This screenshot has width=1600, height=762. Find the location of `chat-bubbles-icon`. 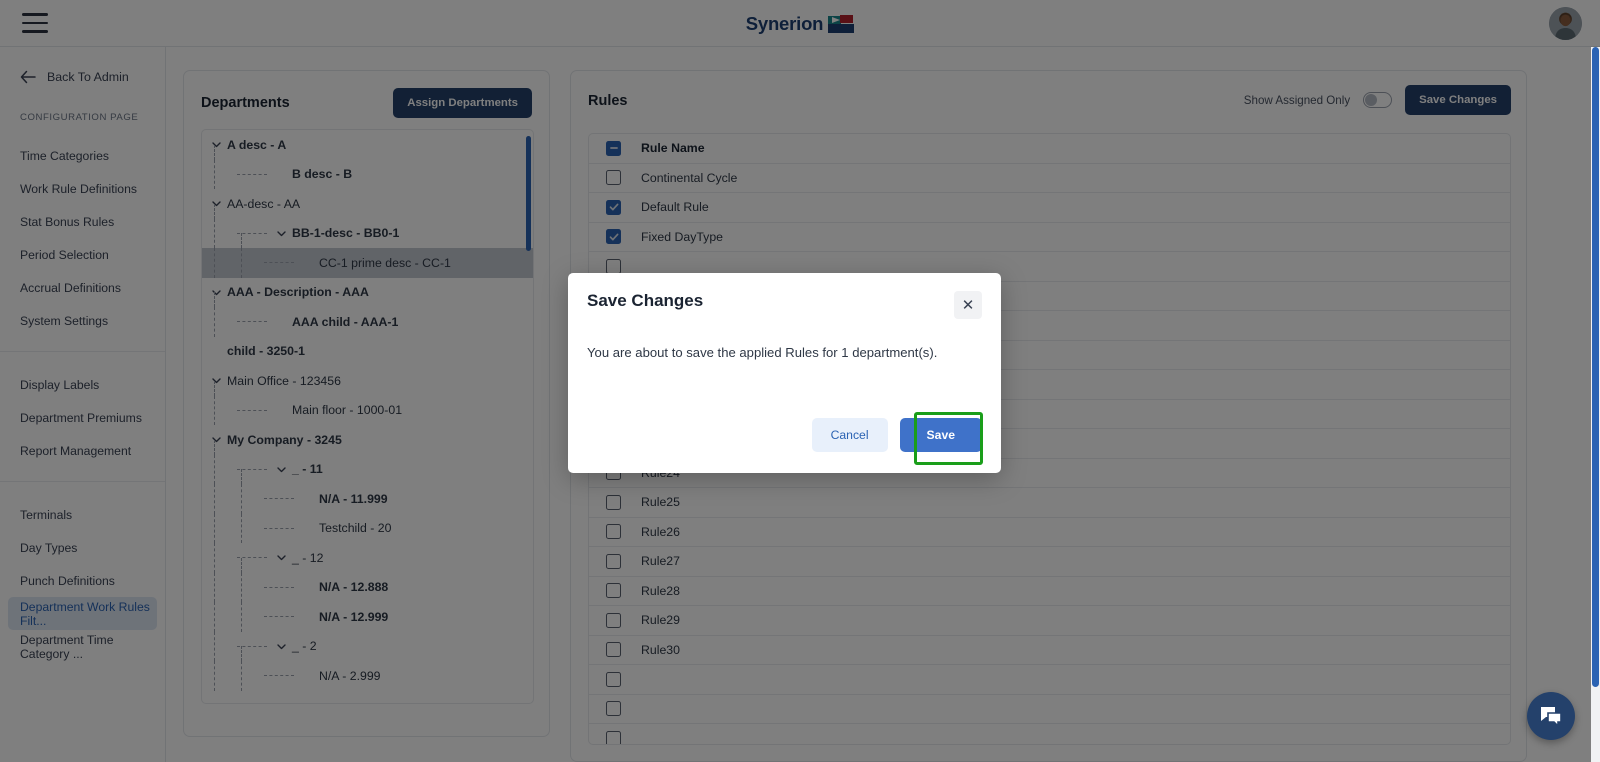

chat-bubbles-icon is located at coordinates (1551, 716).